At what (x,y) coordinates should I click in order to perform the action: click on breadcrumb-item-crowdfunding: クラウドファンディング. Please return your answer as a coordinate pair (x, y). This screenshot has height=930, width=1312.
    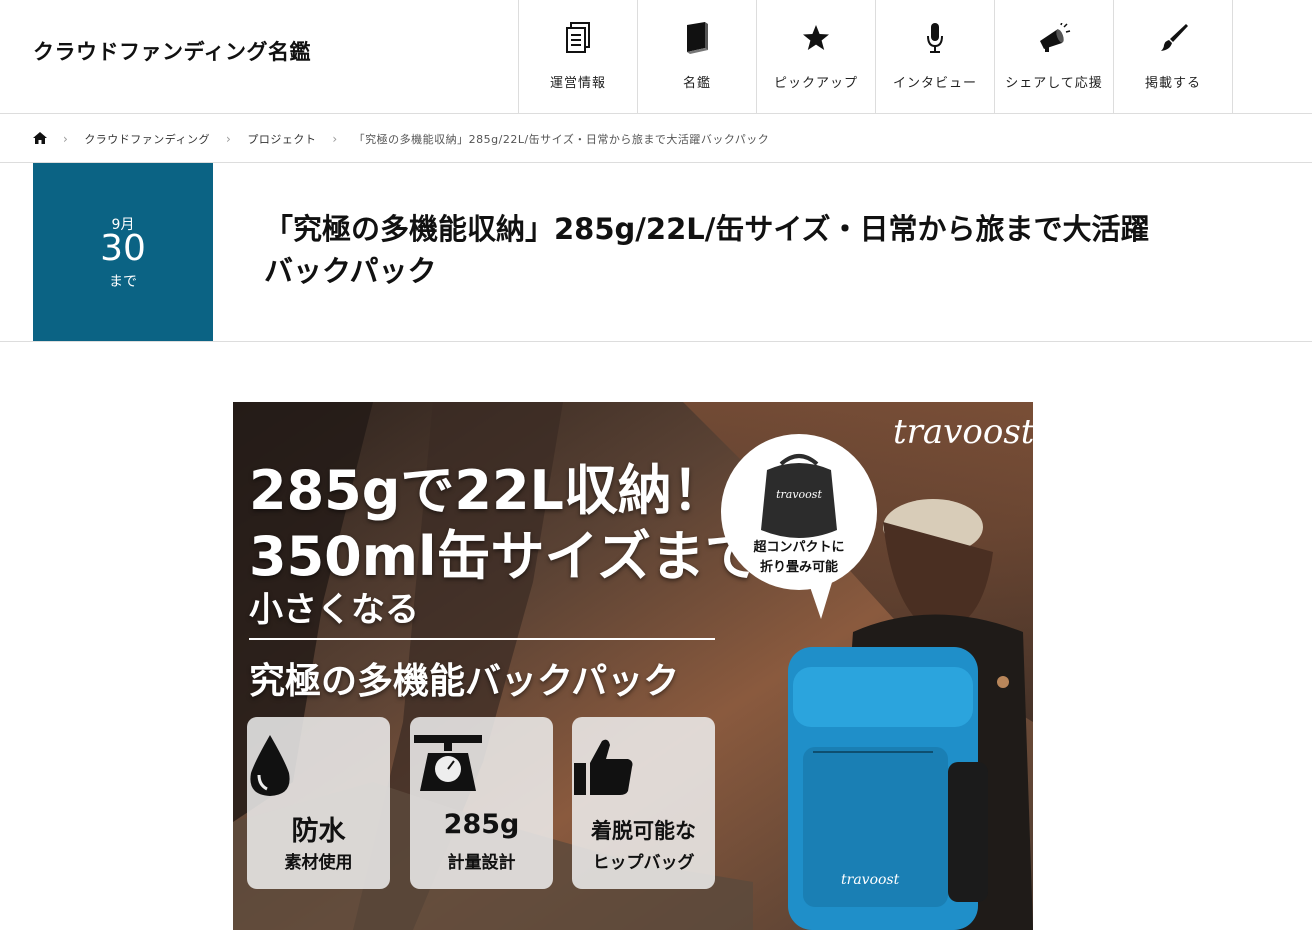
    Looking at the image, I should click on (147, 139).